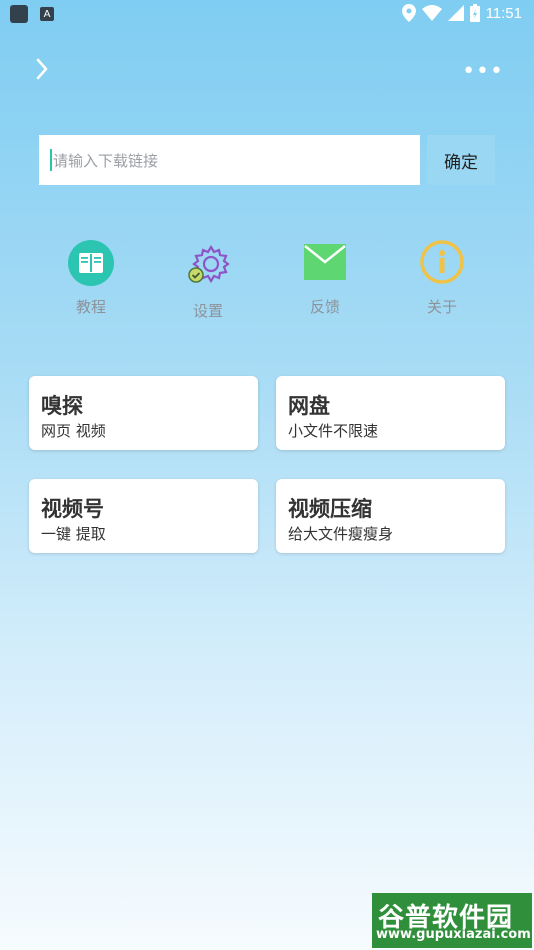 This screenshot has height=950, width=534. What do you see at coordinates (324, 307) in the screenshot?
I see `shortcut-label: 反馈` at bounding box center [324, 307].